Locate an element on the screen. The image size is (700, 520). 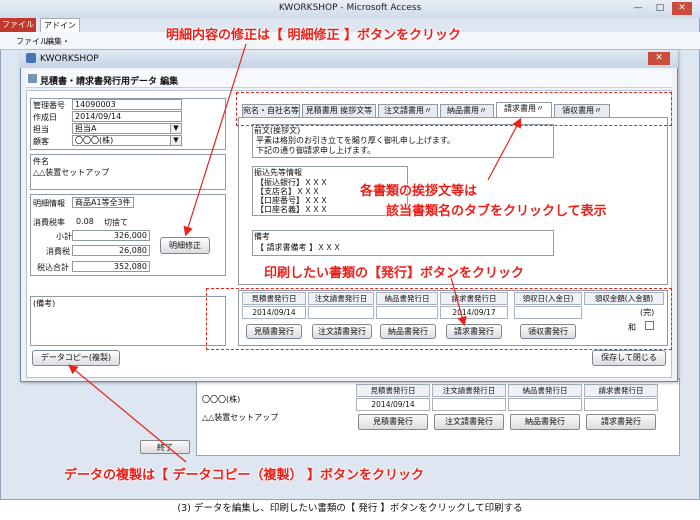
dialog-close-button: ✕ is located at coordinates (659, 58).